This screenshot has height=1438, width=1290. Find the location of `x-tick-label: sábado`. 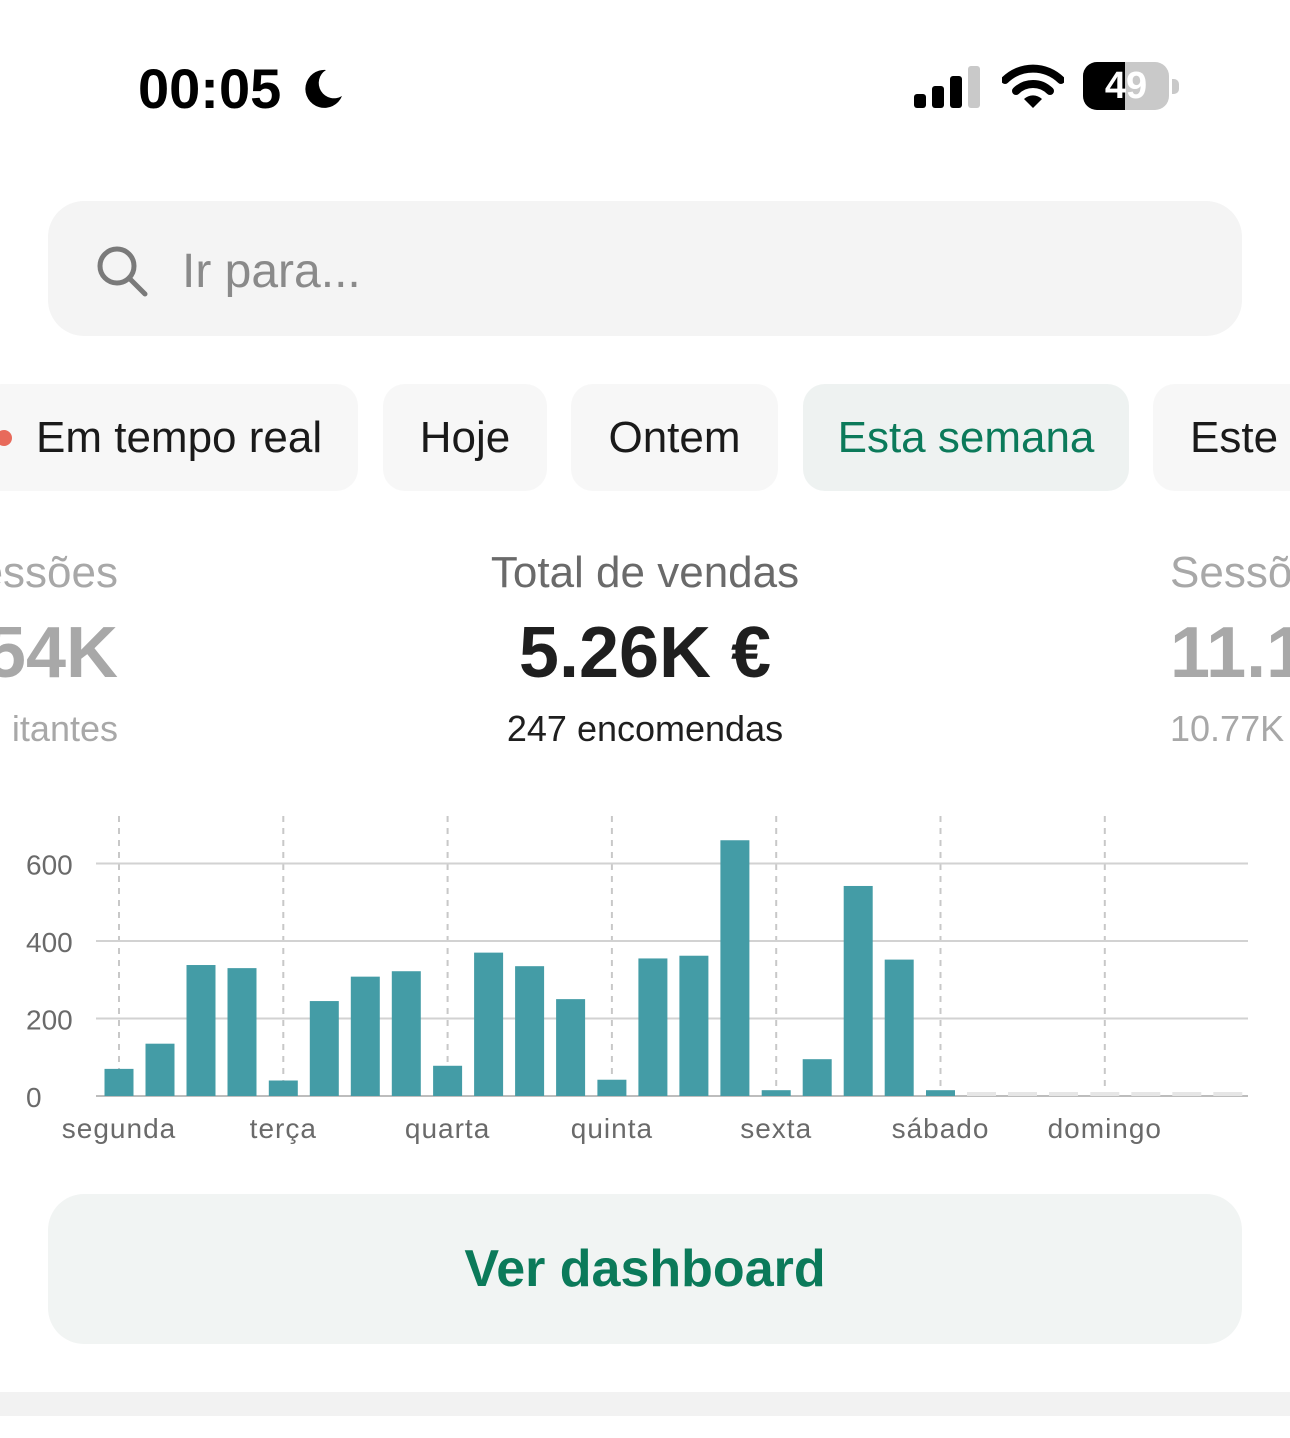

x-tick-label: sábado is located at coordinates (941, 1128).